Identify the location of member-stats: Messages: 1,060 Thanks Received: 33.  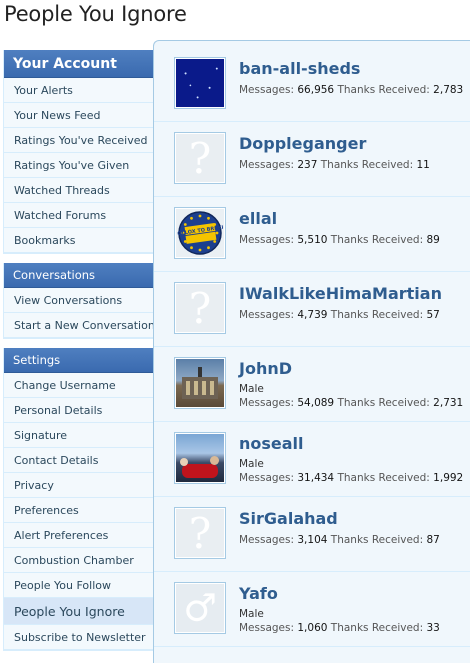
(339, 628).